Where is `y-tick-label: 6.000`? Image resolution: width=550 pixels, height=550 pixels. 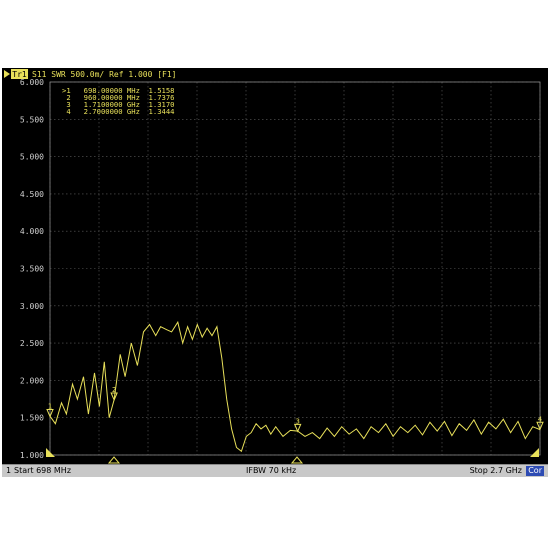
y-tick-label: 6.000 is located at coordinates (32, 82).